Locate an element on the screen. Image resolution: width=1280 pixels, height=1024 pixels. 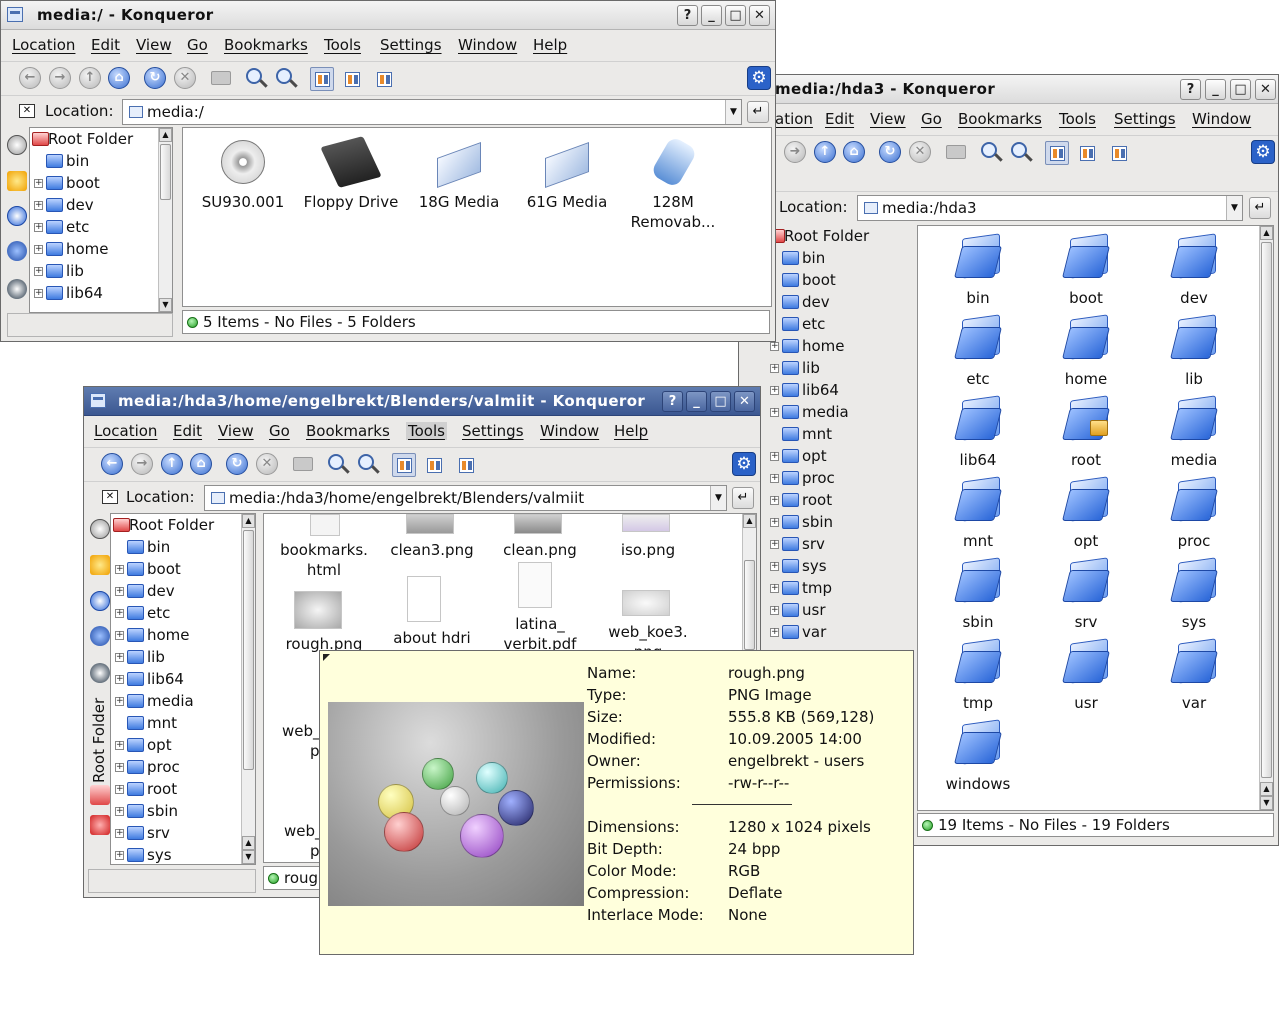
scrollbar: ▲ ▼ is located at coordinates (165, 220).